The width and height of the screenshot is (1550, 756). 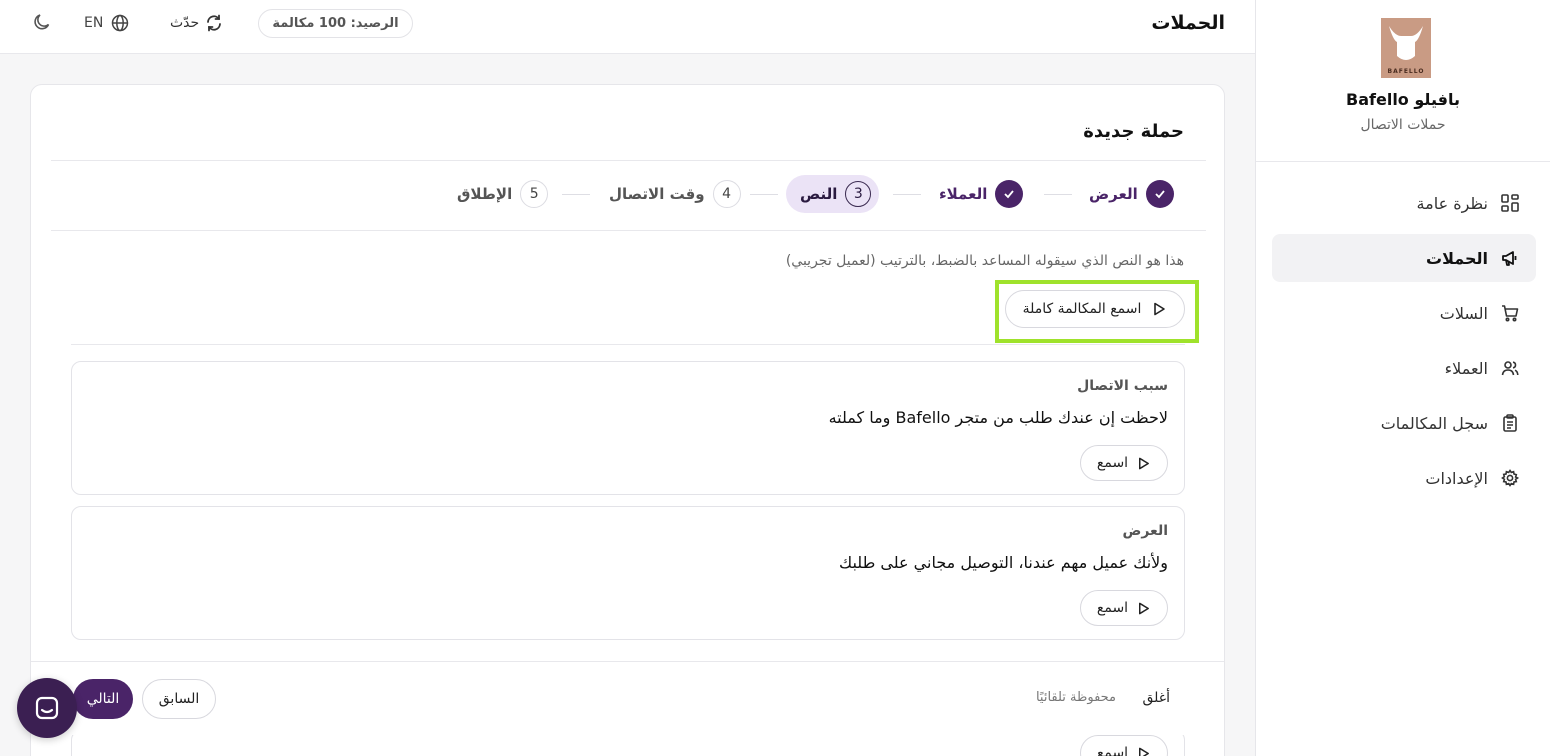 What do you see at coordinates (1463, 313) in the screenshot?
I see `sidebar-item-label: السلات` at bounding box center [1463, 313].